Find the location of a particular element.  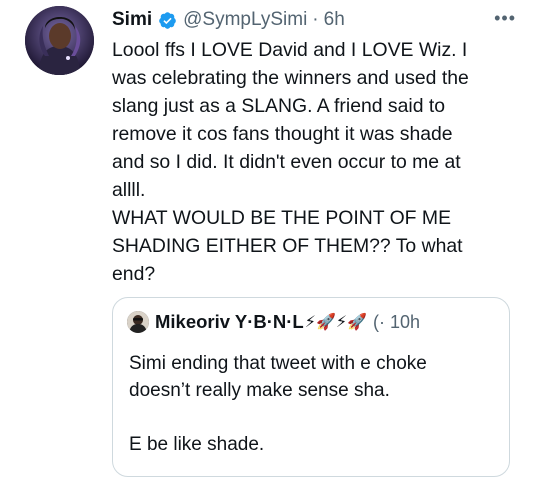

quoted-author-avatar is located at coordinates (138, 322).